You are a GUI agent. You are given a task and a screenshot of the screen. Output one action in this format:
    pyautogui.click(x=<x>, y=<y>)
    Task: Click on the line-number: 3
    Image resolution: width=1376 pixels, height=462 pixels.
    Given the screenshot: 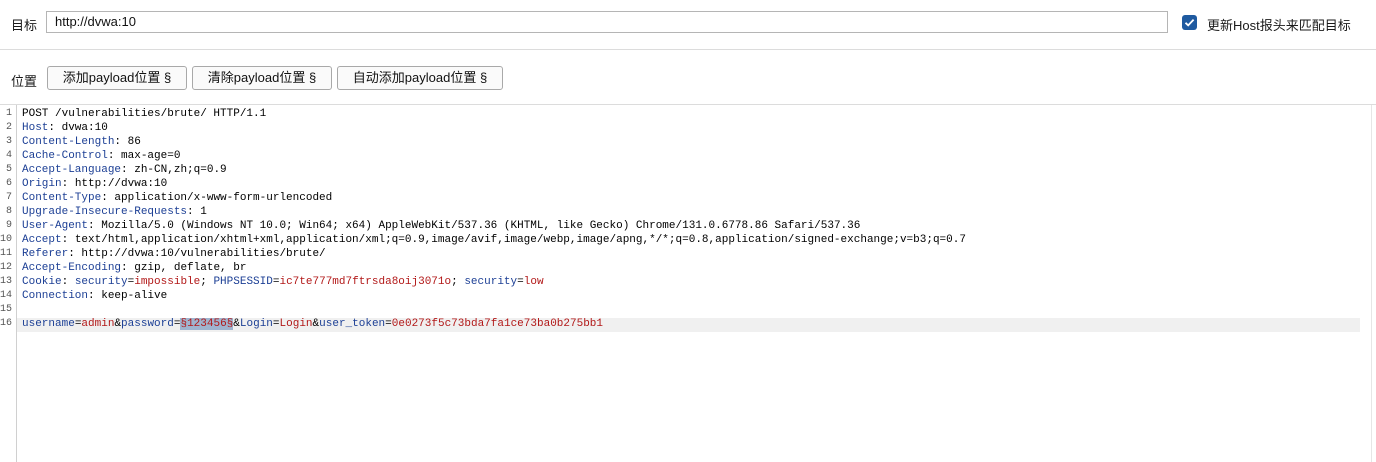 What is the action you would take?
    pyautogui.click(x=8, y=141)
    